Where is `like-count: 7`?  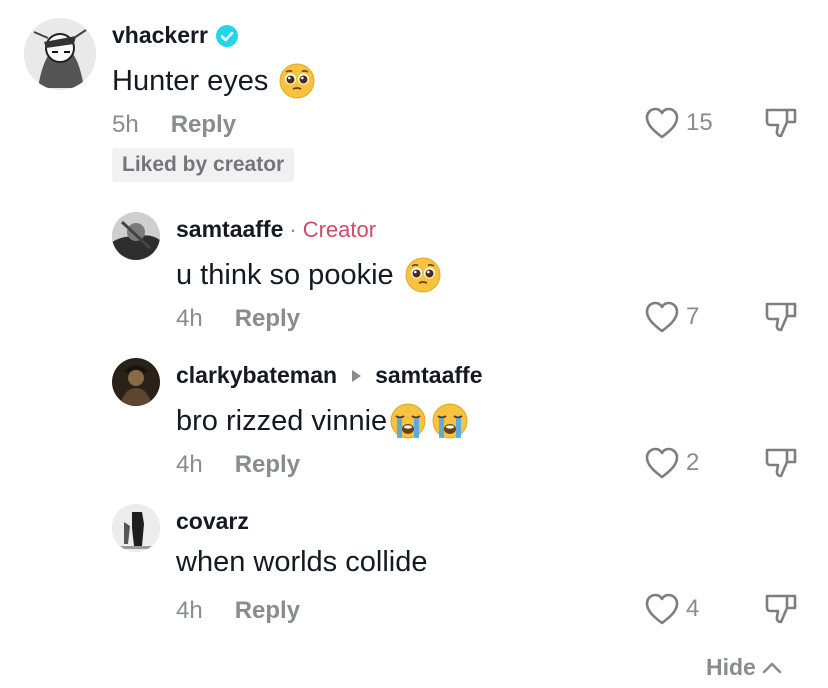
like-count: 7 is located at coordinates (693, 316).